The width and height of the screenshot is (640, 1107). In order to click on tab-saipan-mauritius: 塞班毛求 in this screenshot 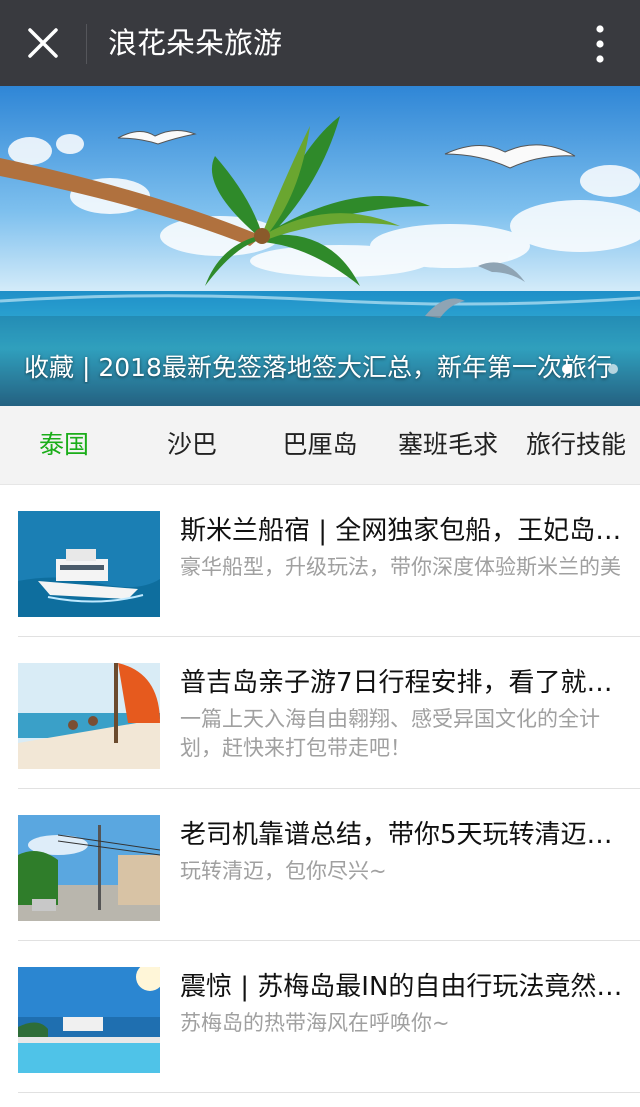, I will do `click(448, 445)`.